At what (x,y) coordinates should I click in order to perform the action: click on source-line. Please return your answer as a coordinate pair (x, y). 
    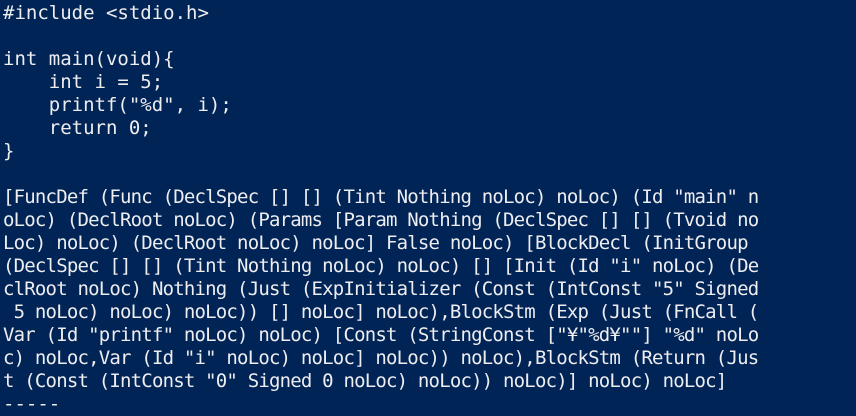
    Looking at the image, I should click on (429, 36).